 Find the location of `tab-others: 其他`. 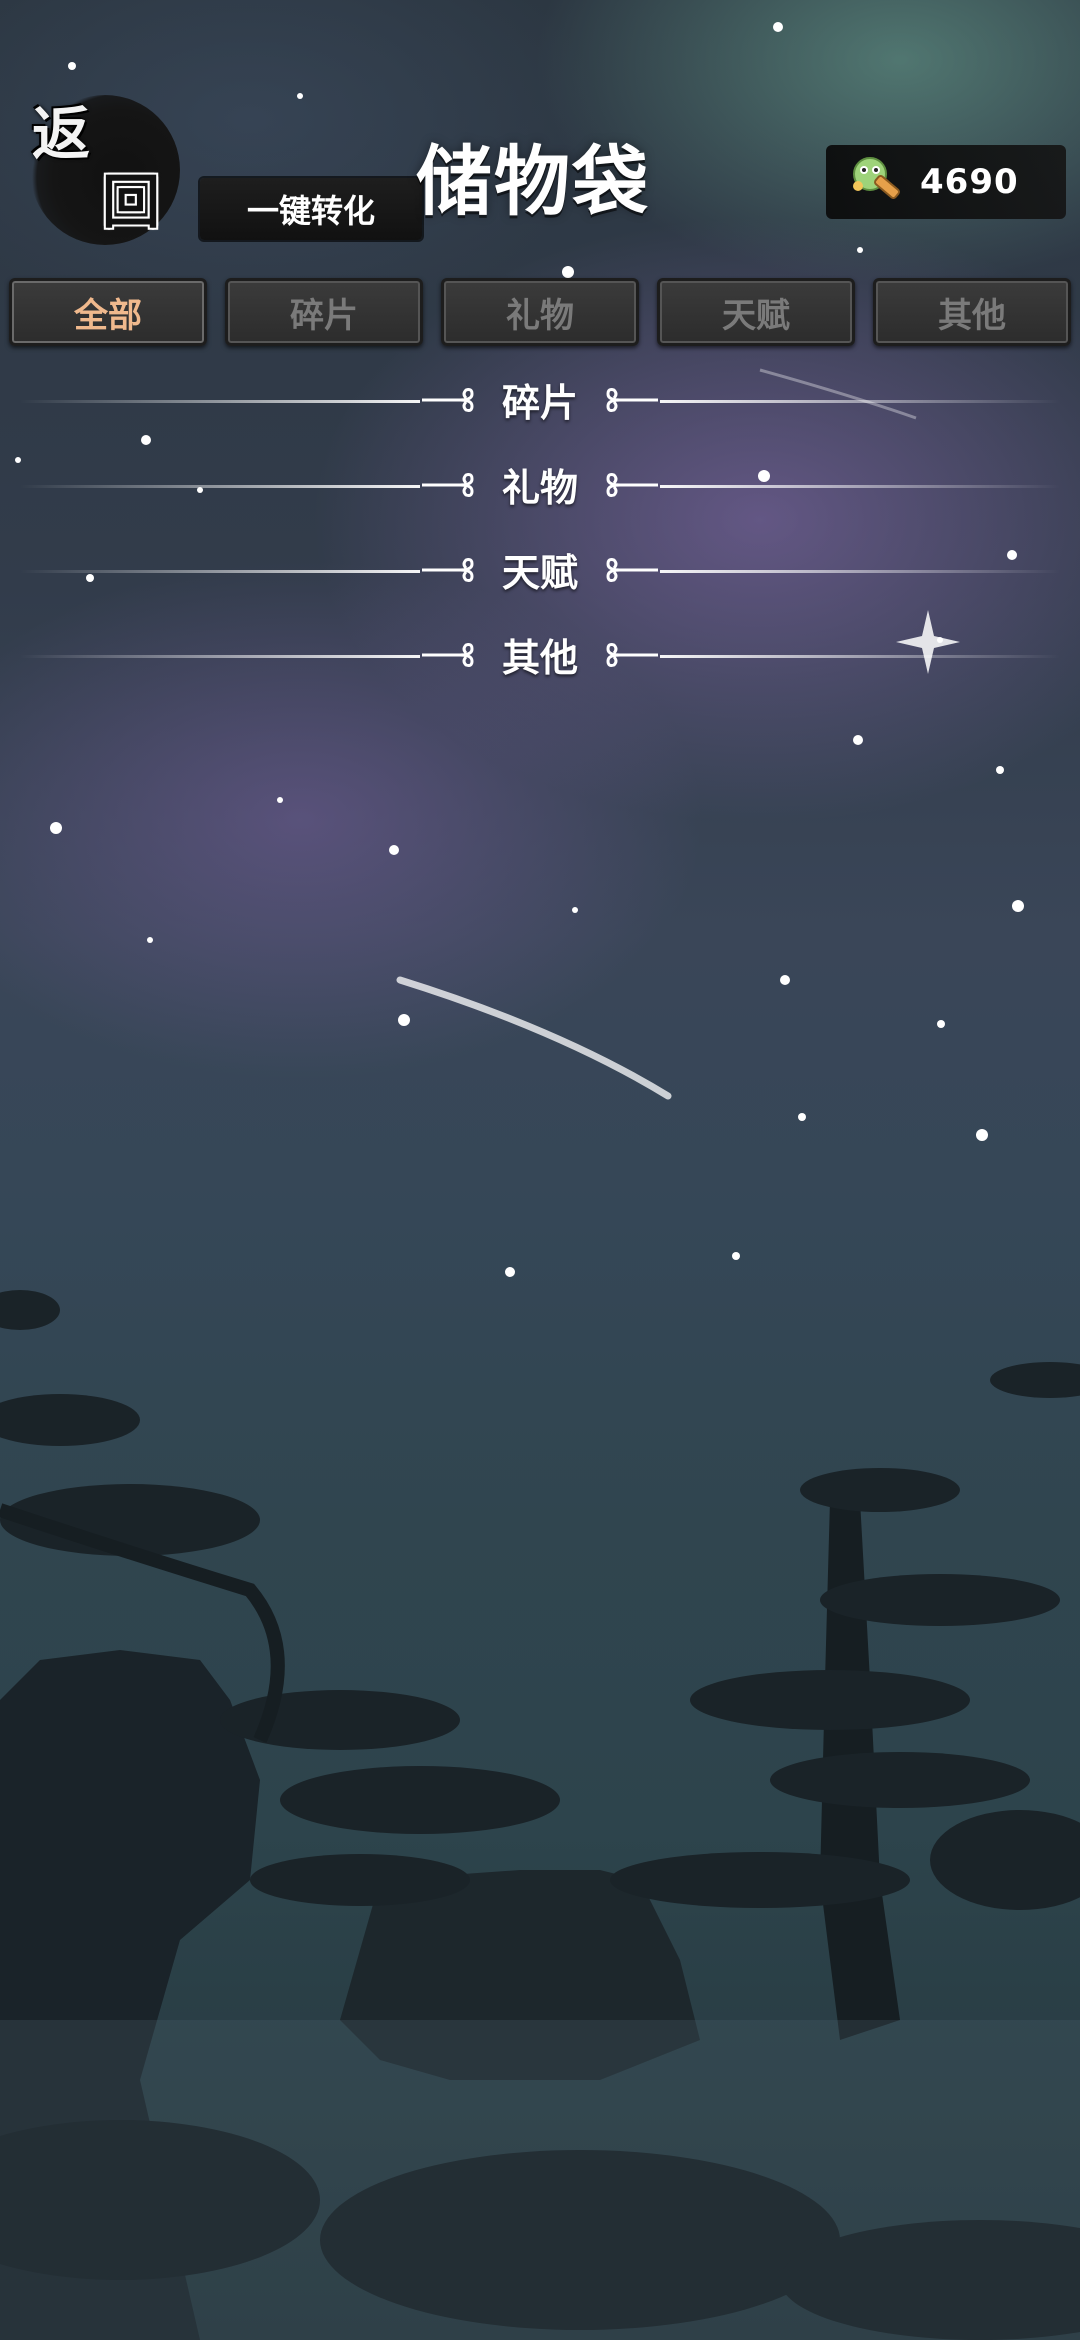

tab-others: 其他 is located at coordinates (972, 312).